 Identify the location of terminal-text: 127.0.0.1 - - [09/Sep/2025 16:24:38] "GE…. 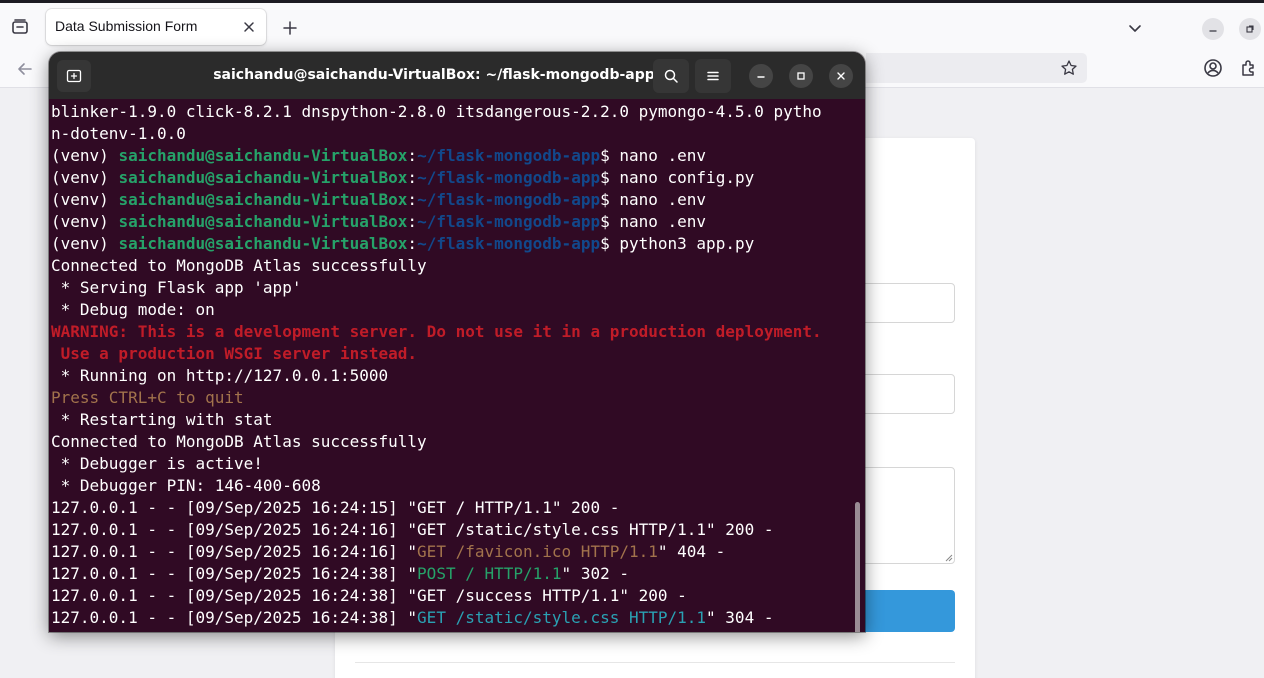
(369, 595).